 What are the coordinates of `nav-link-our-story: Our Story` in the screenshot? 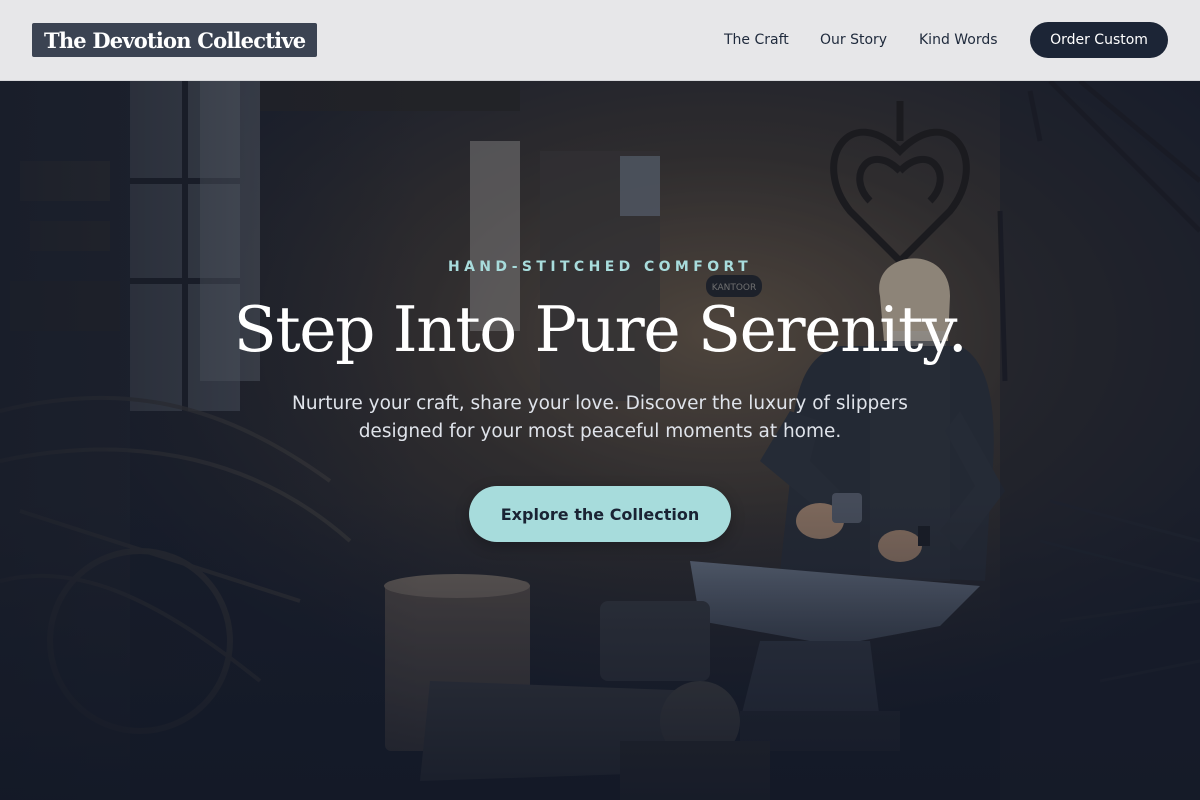 It's located at (853, 40).